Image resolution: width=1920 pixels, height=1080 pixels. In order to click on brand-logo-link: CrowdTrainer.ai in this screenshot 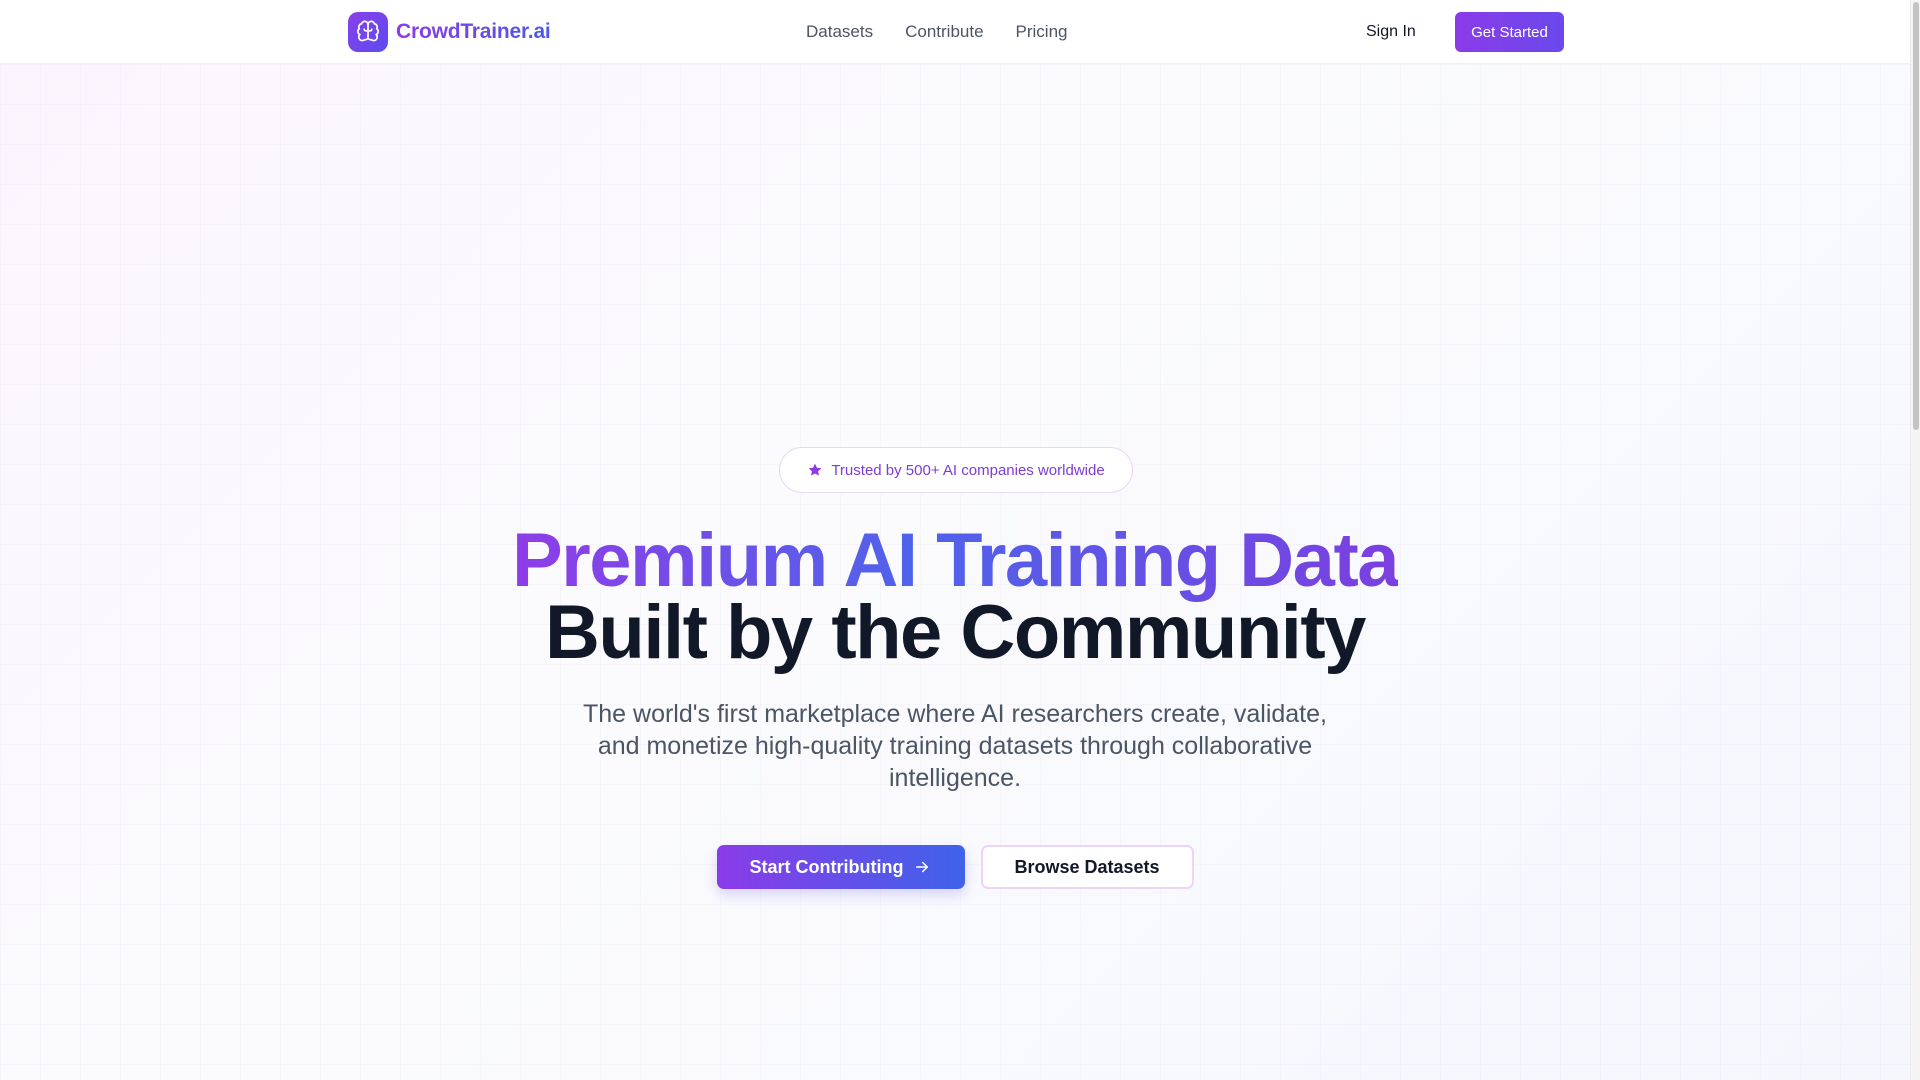, I will do `click(449, 32)`.